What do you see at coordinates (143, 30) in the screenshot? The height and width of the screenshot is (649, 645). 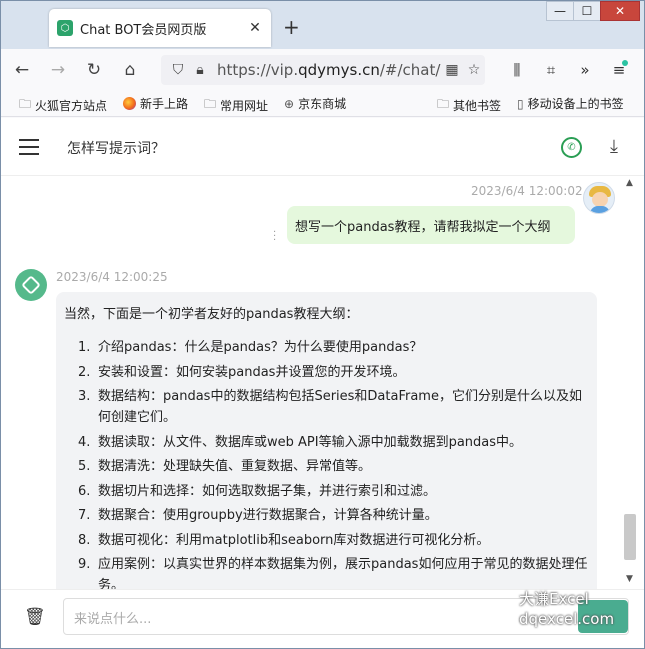 I see `tab-title: Chat BOT会员网页版` at bounding box center [143, 30].